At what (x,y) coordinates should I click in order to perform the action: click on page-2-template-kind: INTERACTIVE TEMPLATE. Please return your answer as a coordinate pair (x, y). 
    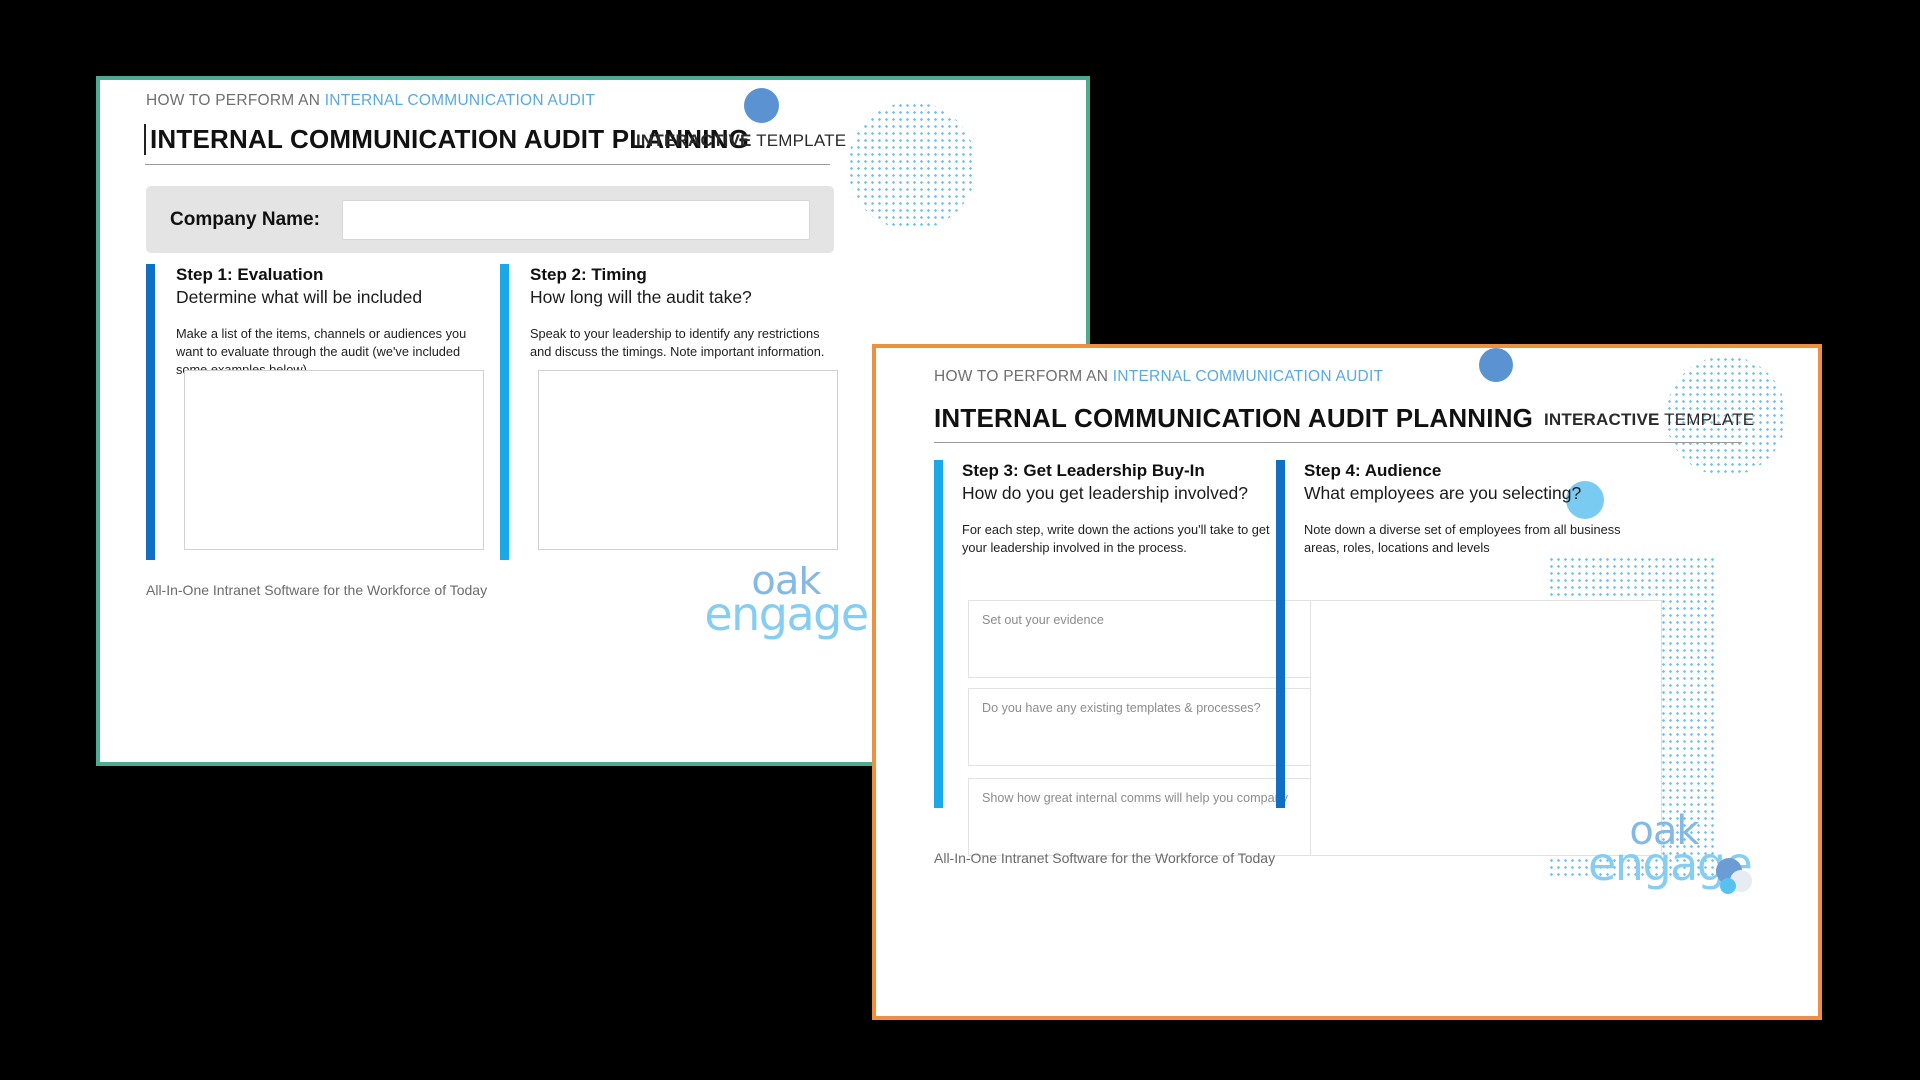
    Looking at the image, I should click on (1649, 420).